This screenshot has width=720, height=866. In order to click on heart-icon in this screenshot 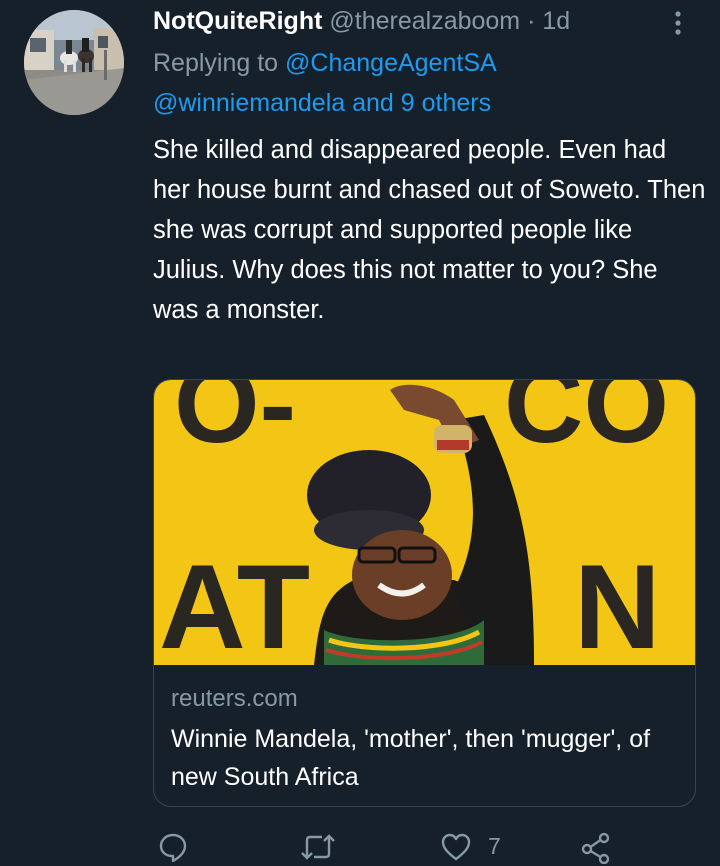, I will do `click(457, 849)`.